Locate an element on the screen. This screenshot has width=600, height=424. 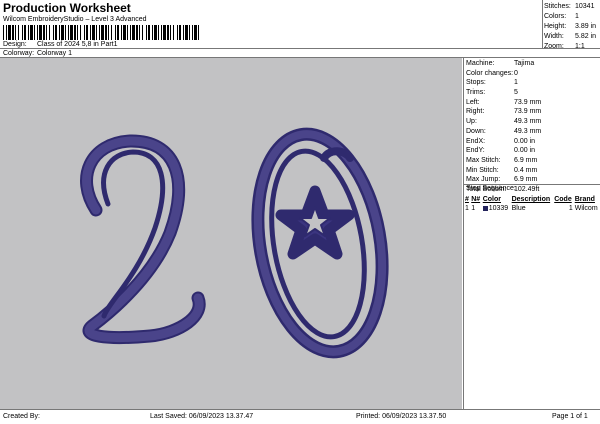
detail-row: Machine: Tajima is located at coordinates (500, 63).